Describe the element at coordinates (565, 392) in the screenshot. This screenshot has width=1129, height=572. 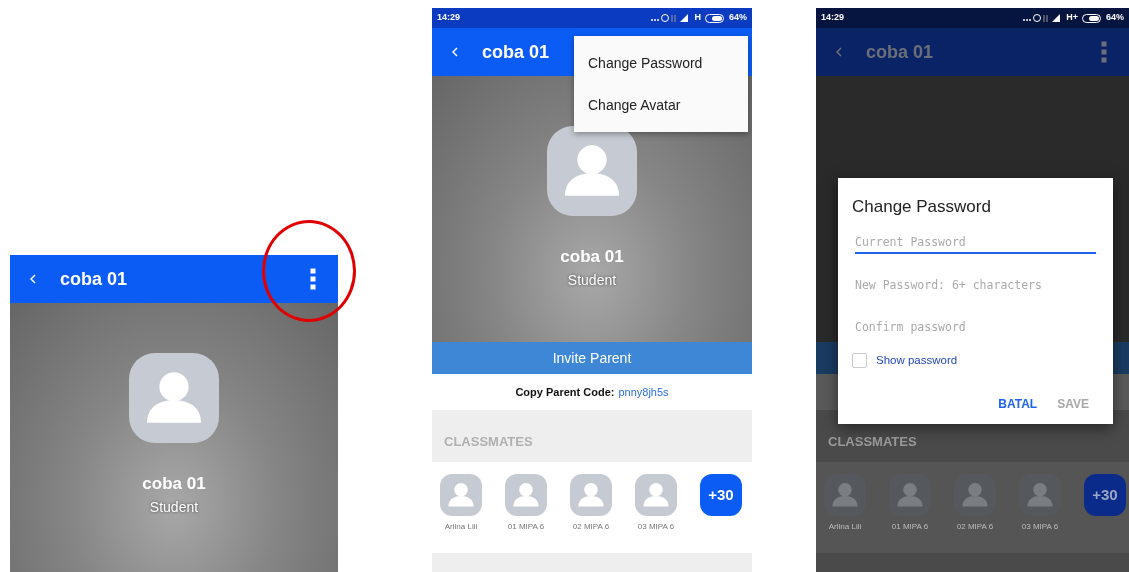
I see `parent-code-label: Copy Parent Code:` at that location.